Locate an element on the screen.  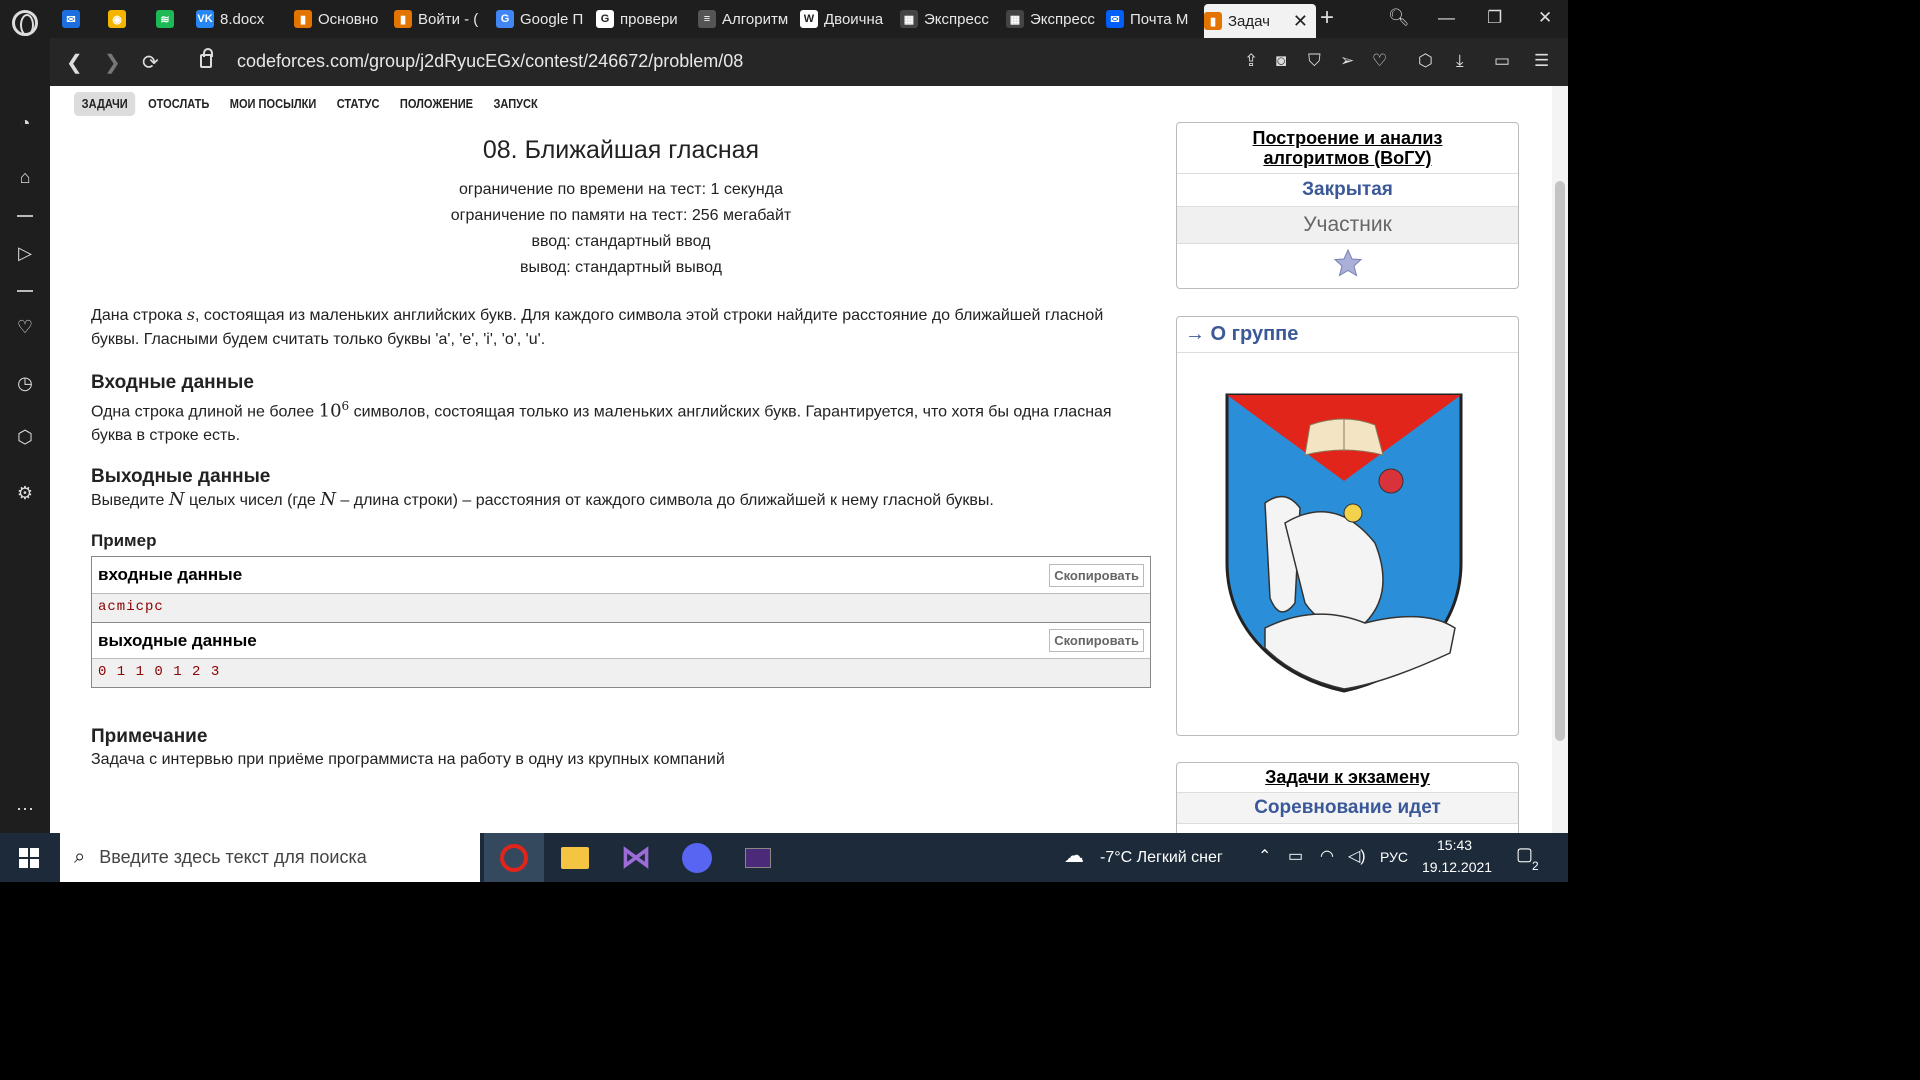
share-icon: ⇪ is located at coordinates (1251, 61).